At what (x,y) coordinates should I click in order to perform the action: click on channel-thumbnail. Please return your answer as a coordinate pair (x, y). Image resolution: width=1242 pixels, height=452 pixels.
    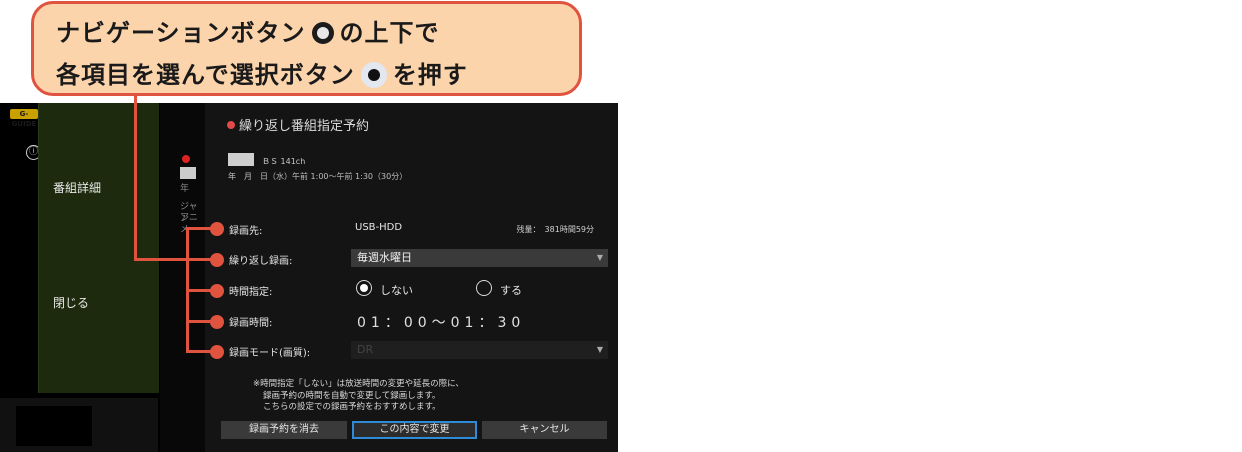
    Looking at the image, I should click on (241, 159).